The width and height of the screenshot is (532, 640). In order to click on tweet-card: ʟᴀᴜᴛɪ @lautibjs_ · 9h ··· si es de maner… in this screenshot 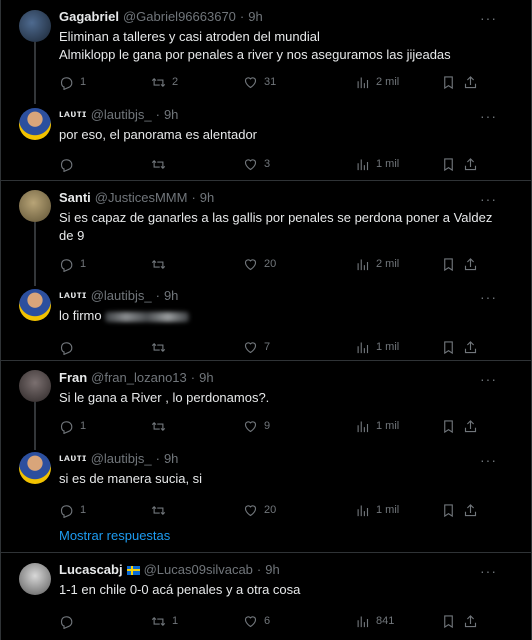, I will do `click(266, 485)`.